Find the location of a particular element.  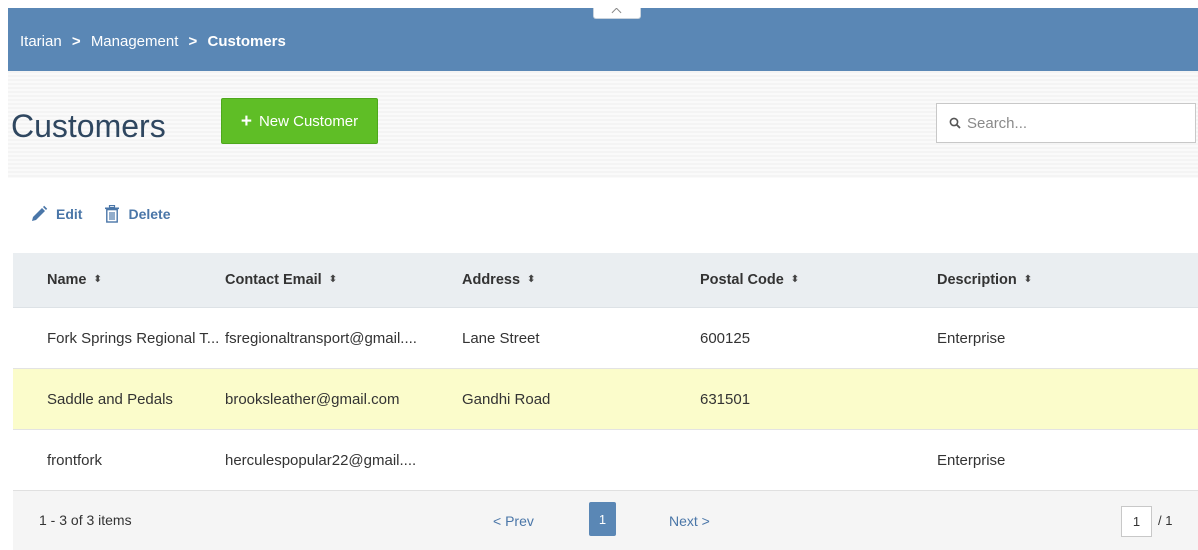

total-pages: / 1 is located at coordinates (1165, 520).